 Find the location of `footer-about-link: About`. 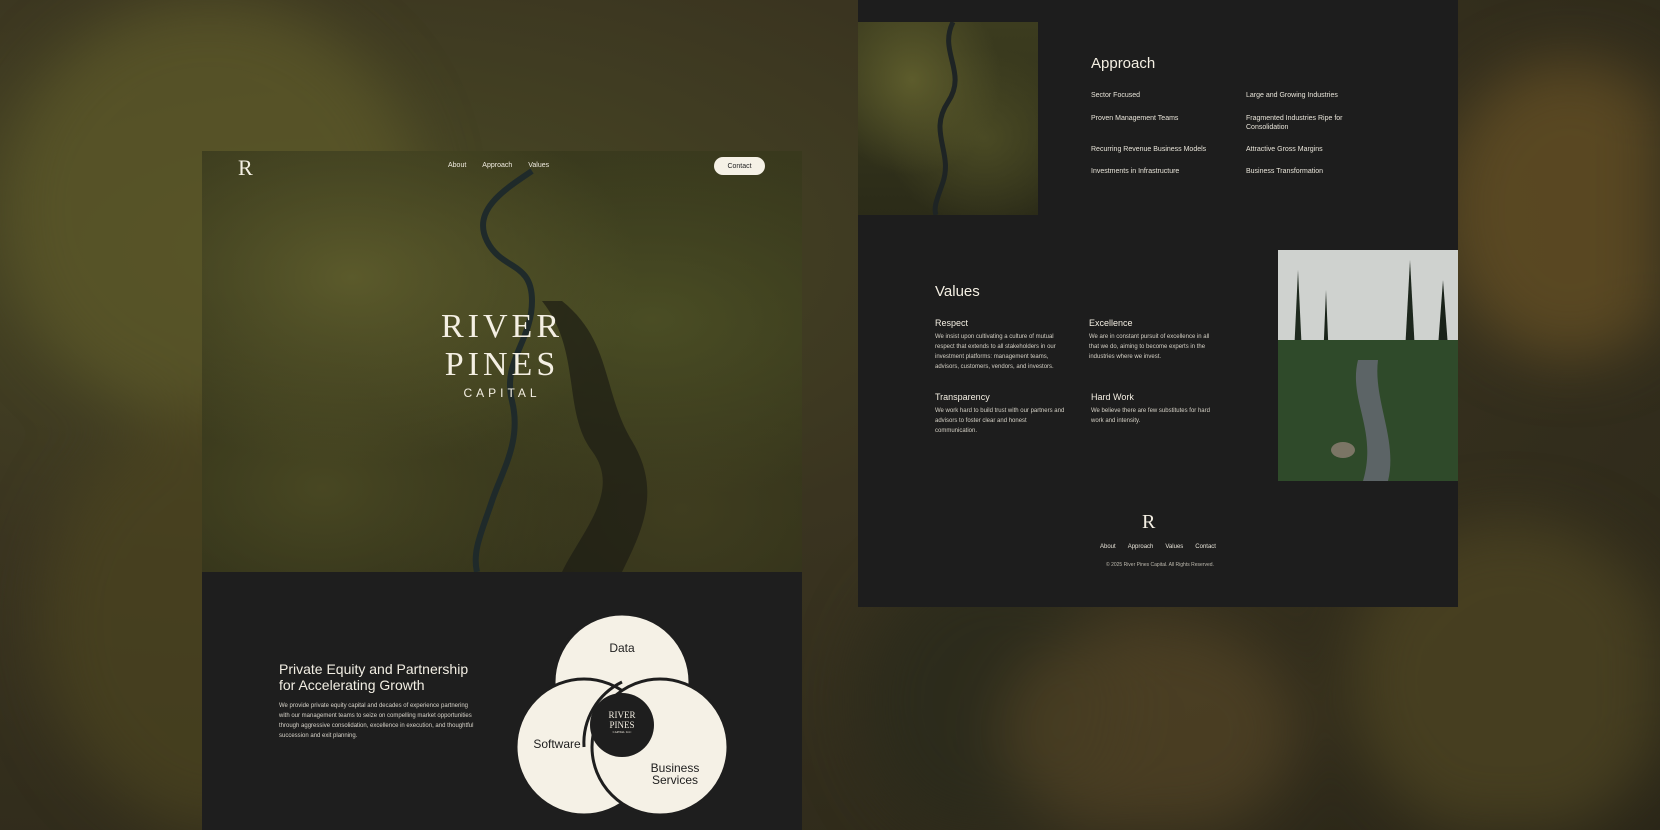

footer-about-link: About is located at coordinates (1108, 547).